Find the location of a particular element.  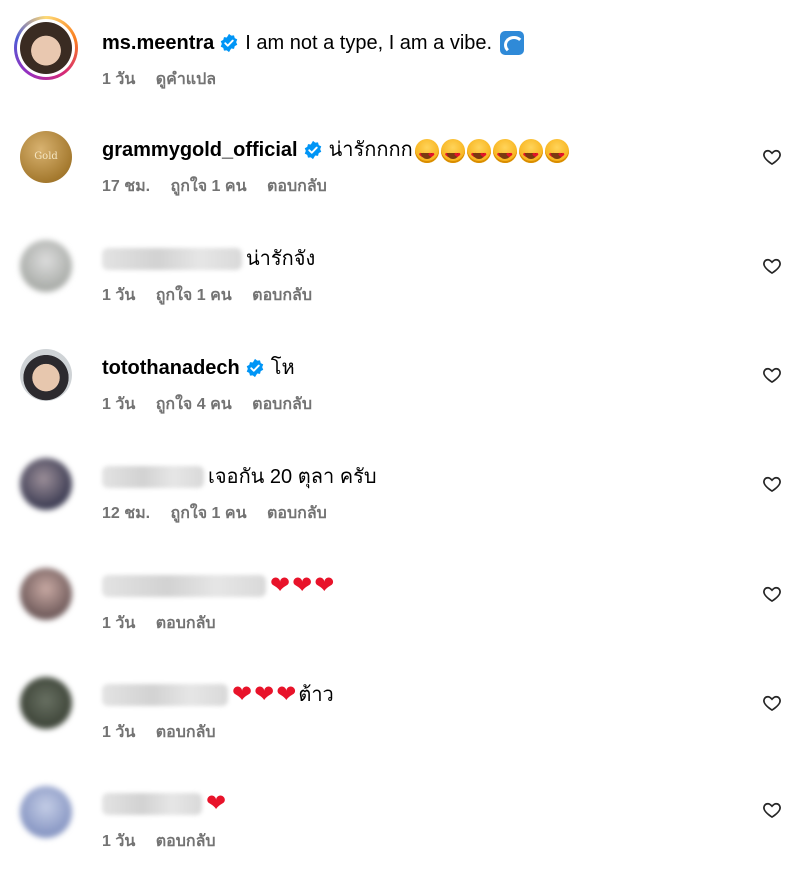

comment-text: ต้าว is located at coordinates (316, 695).